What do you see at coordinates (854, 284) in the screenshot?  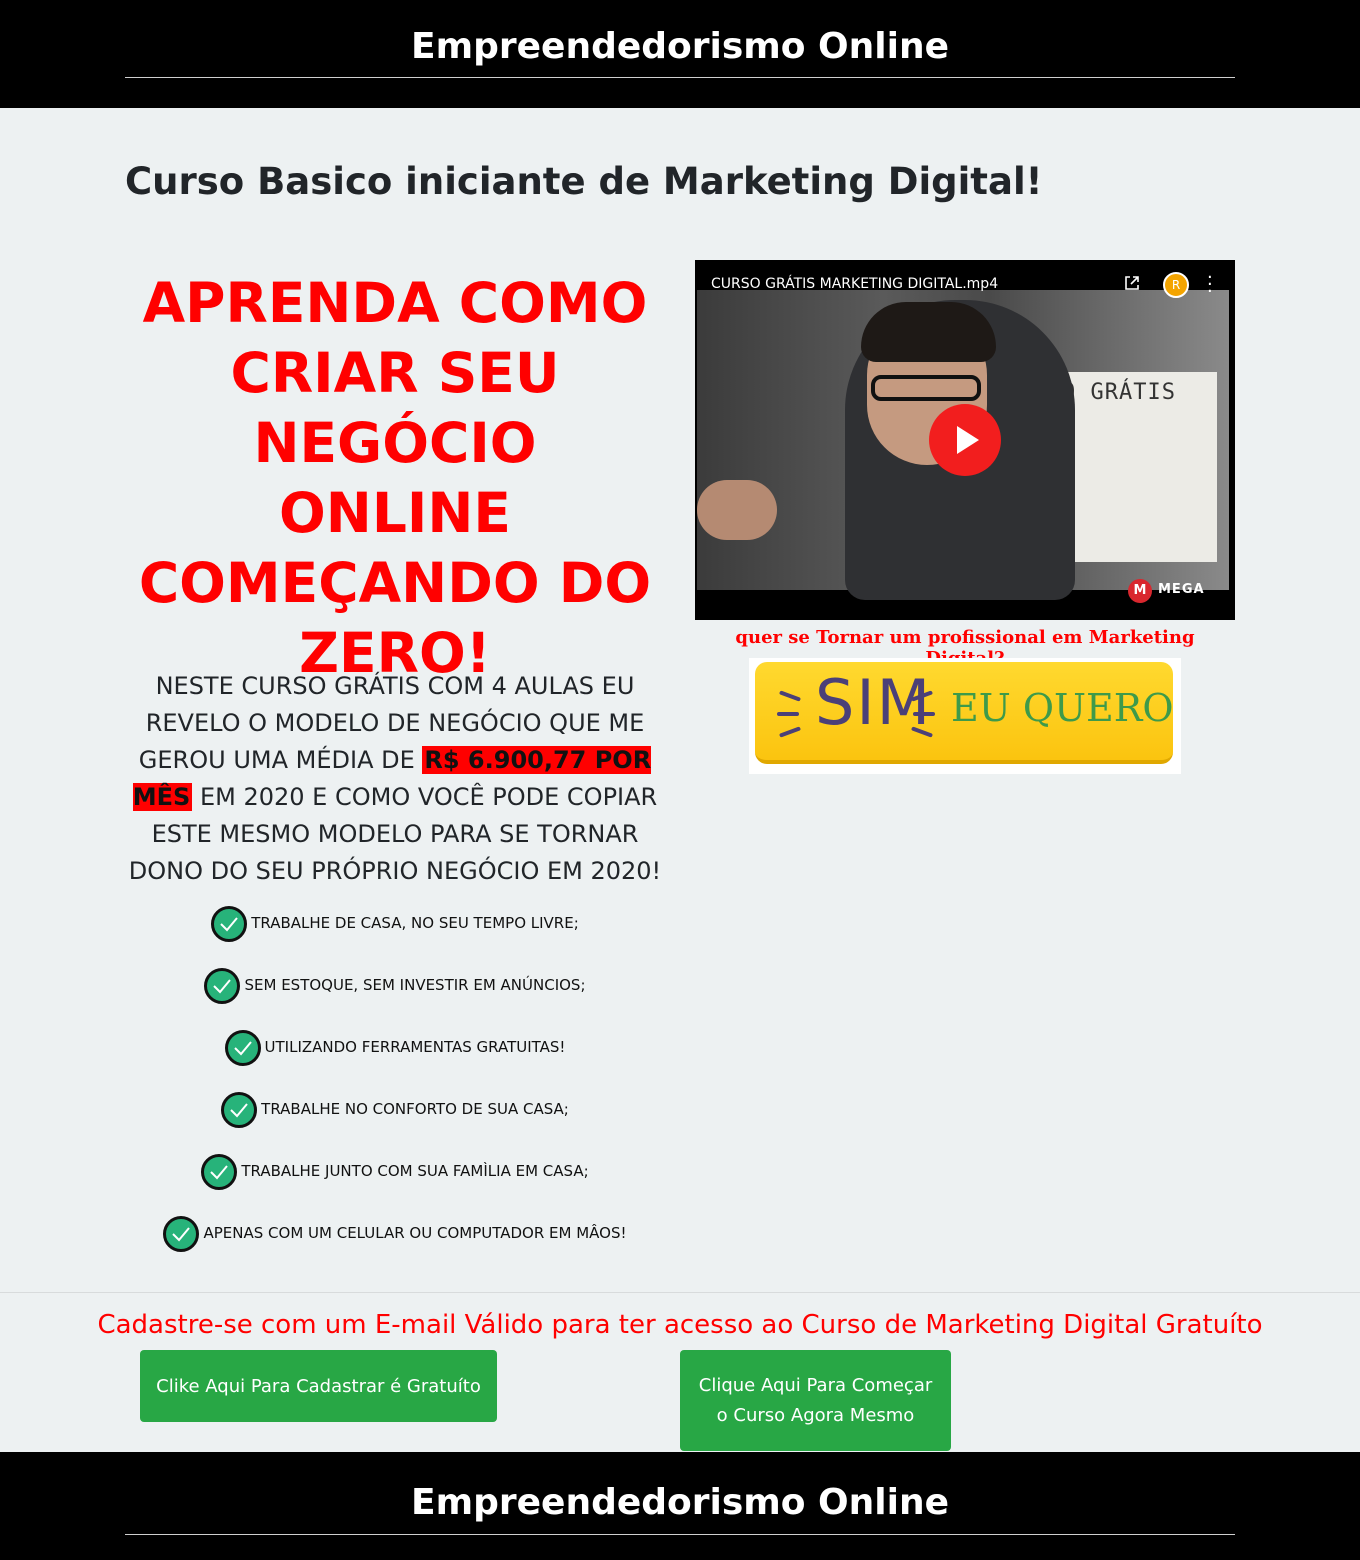 I see `video-title: CURSO GRÁTIS MARKETING DIGITAL.mp4` at bounding box center [854, 284].